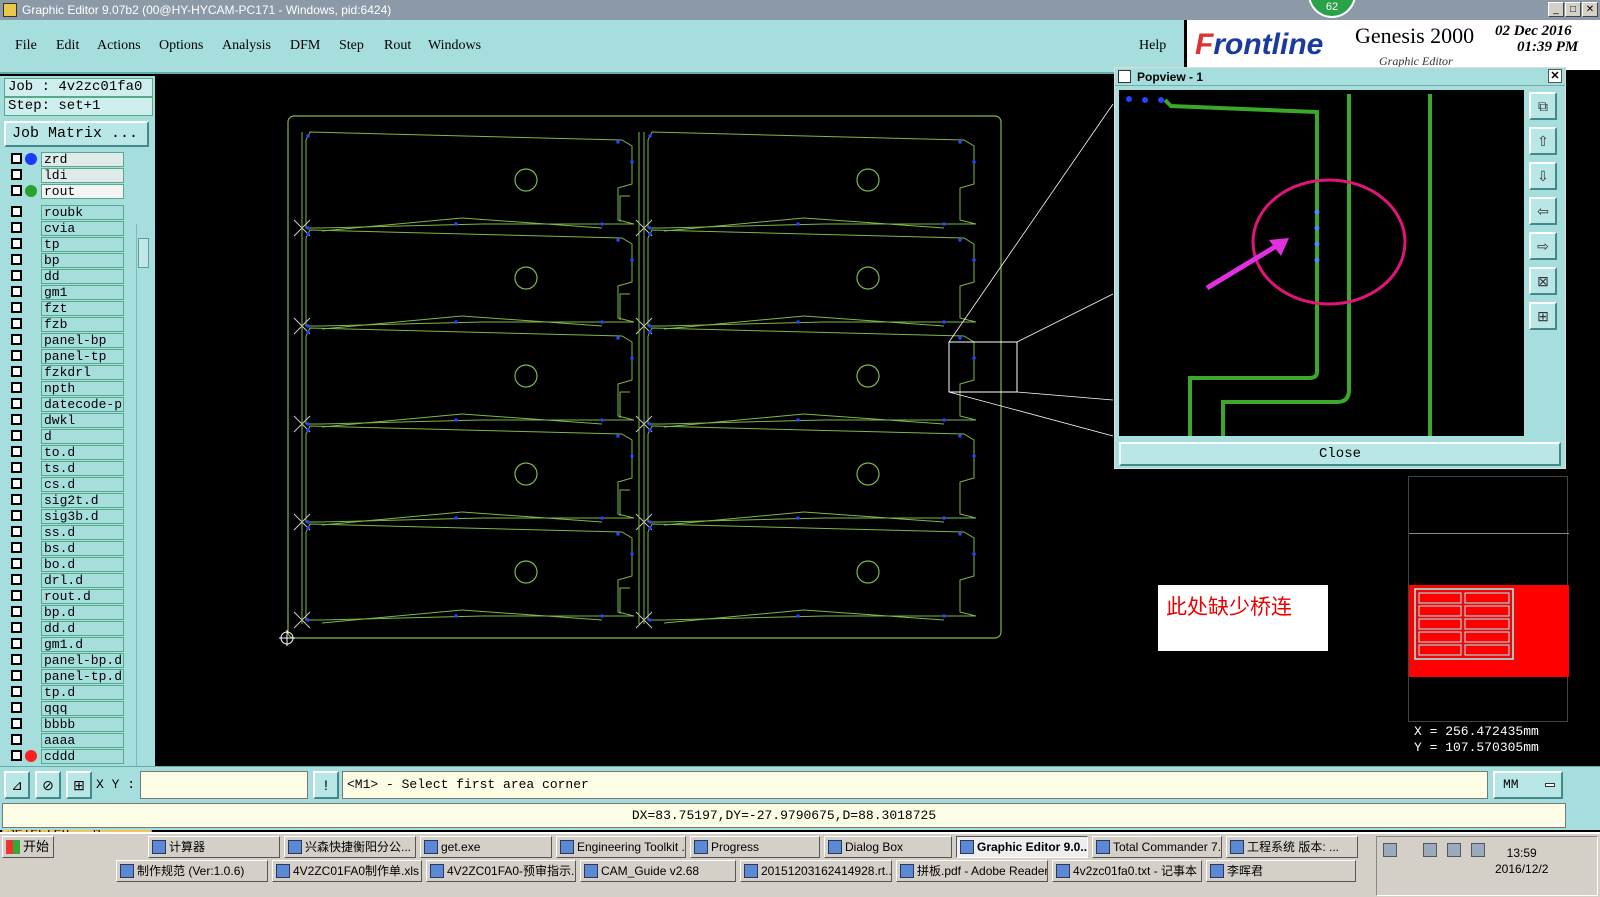 The width and height of the screenshot is (1600, 897). I want to click on layer-row: ldi, so click(64, 175).